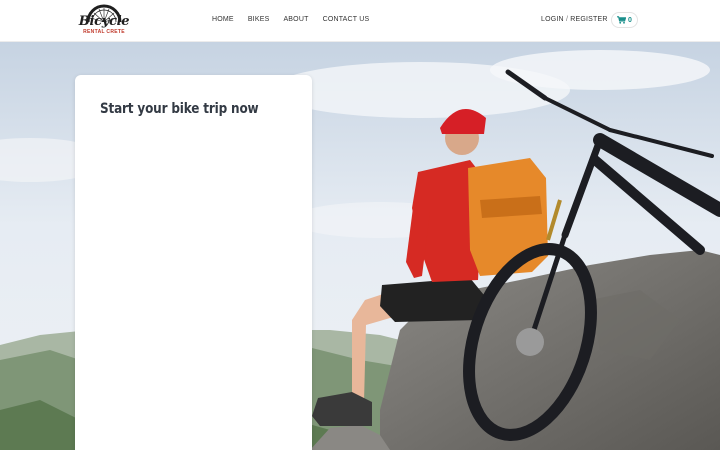 The image size is (720, 450). I want to click on brand-logo: Bicycle RENTAL CRETE, so click(104, 21).